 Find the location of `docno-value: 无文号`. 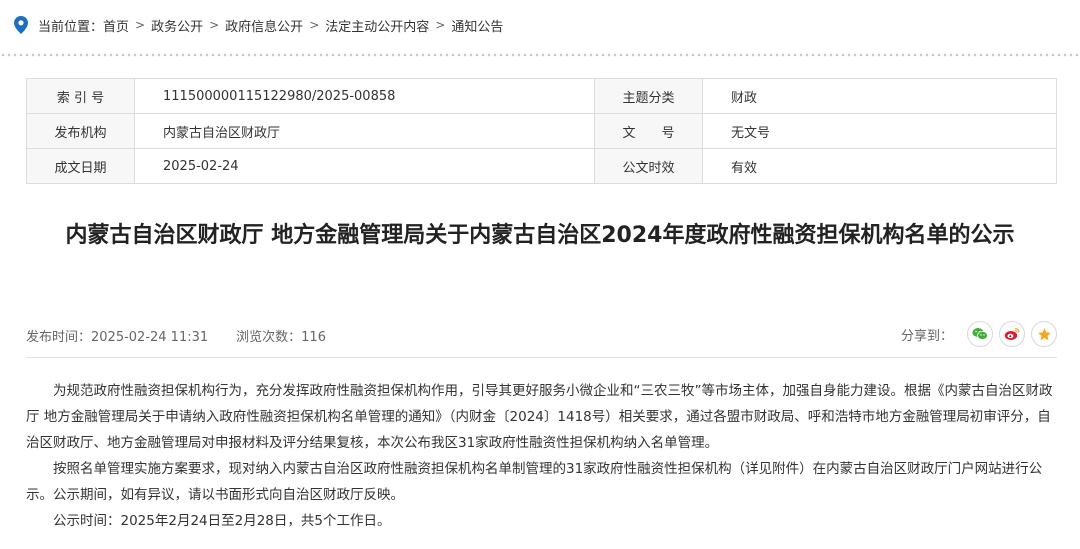

docno-value: 无文号 is located at coordinates (879, 131).